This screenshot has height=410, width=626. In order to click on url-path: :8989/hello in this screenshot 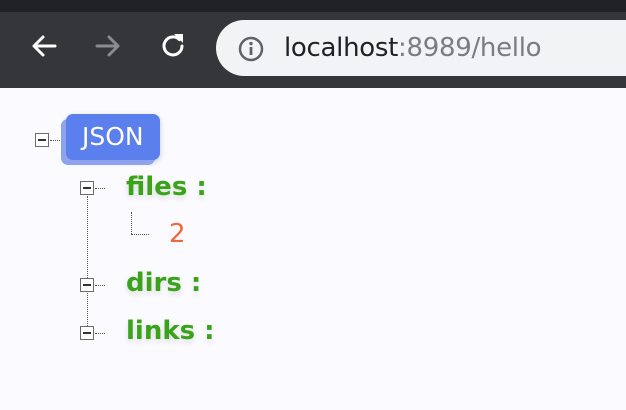, I will do `click(470, 48)`.